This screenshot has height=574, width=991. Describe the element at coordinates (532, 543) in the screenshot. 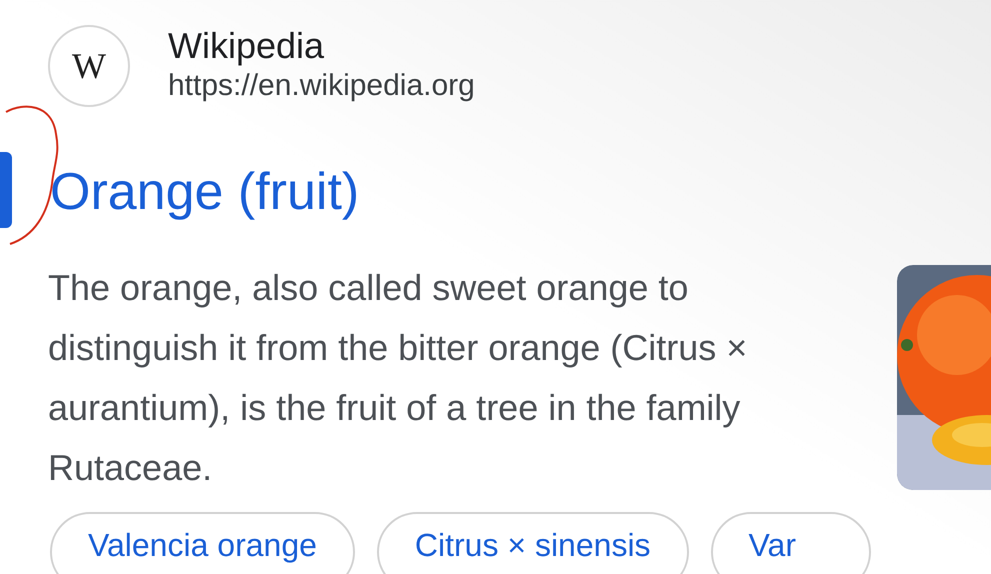

I see `search-chip: Citrus × sinensis` at that location.